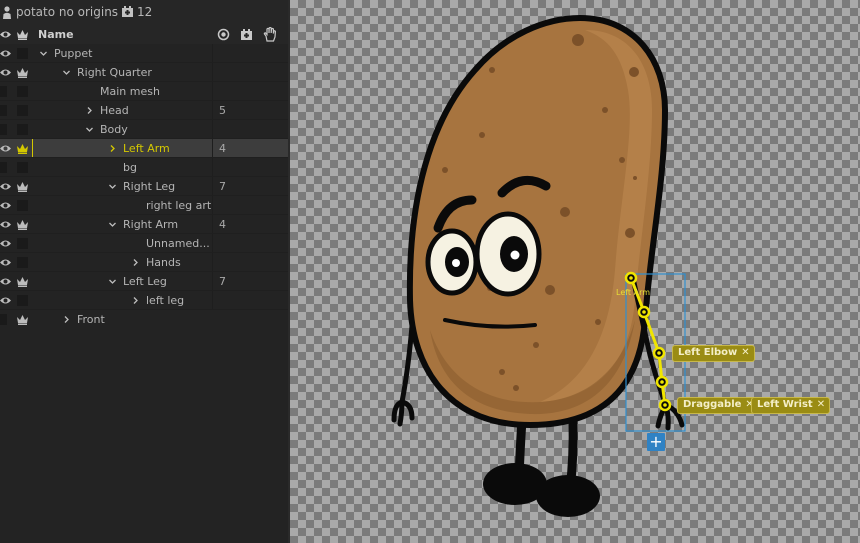  What do you see at coordinates (246, 34) in the screenshot?
I see `puppet-count-column-icon` at bounding box center [246, 34].